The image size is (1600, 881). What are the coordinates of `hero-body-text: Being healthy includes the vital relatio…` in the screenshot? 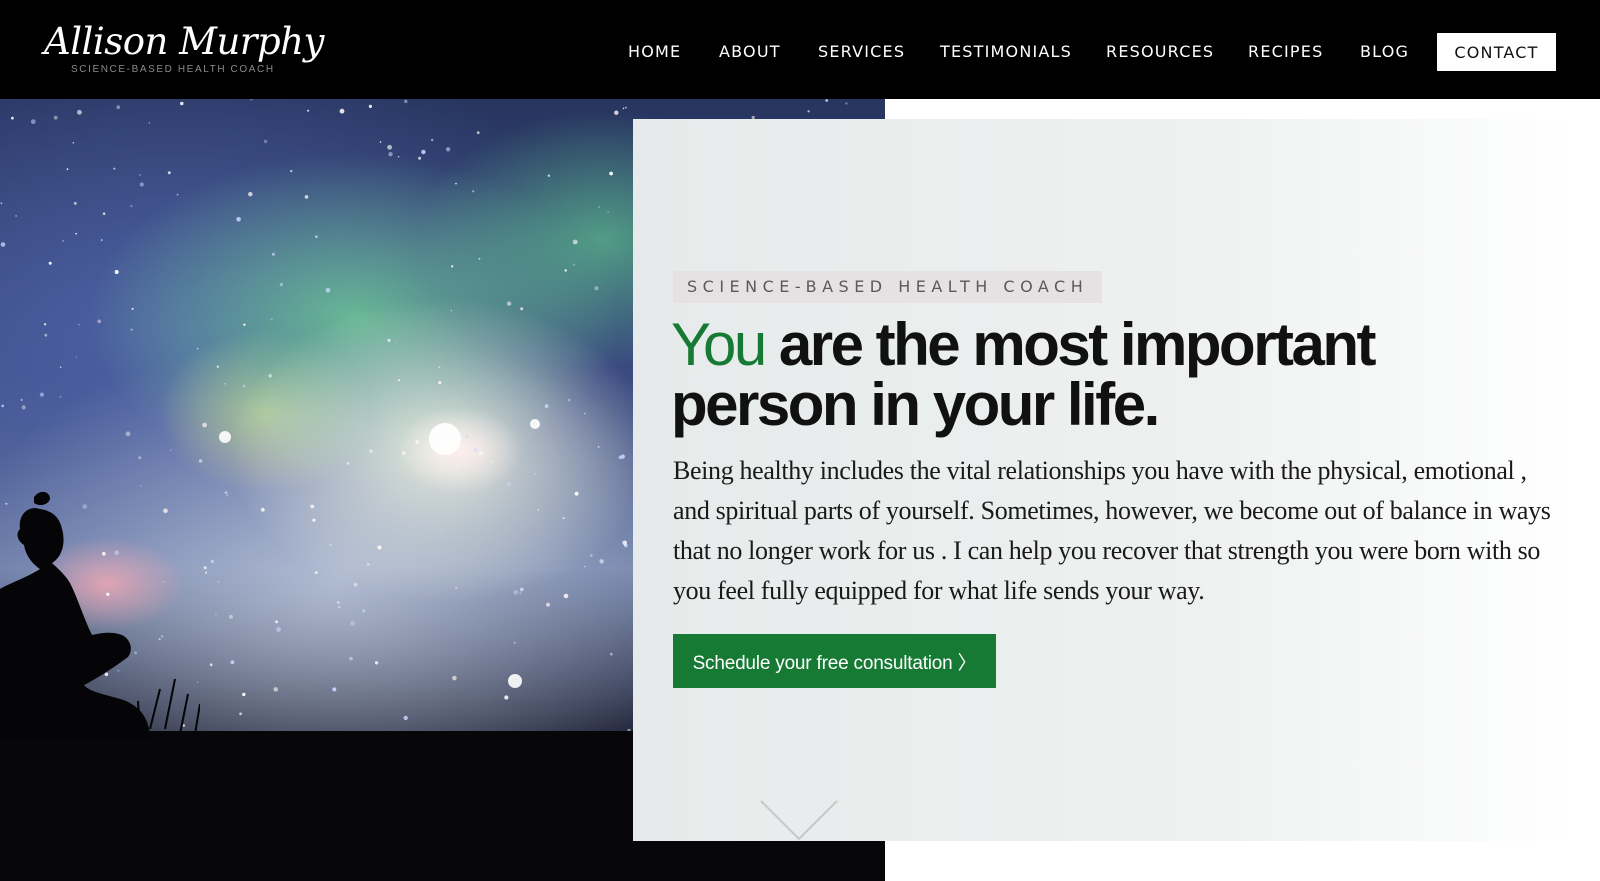 It's located at (1112, 530).